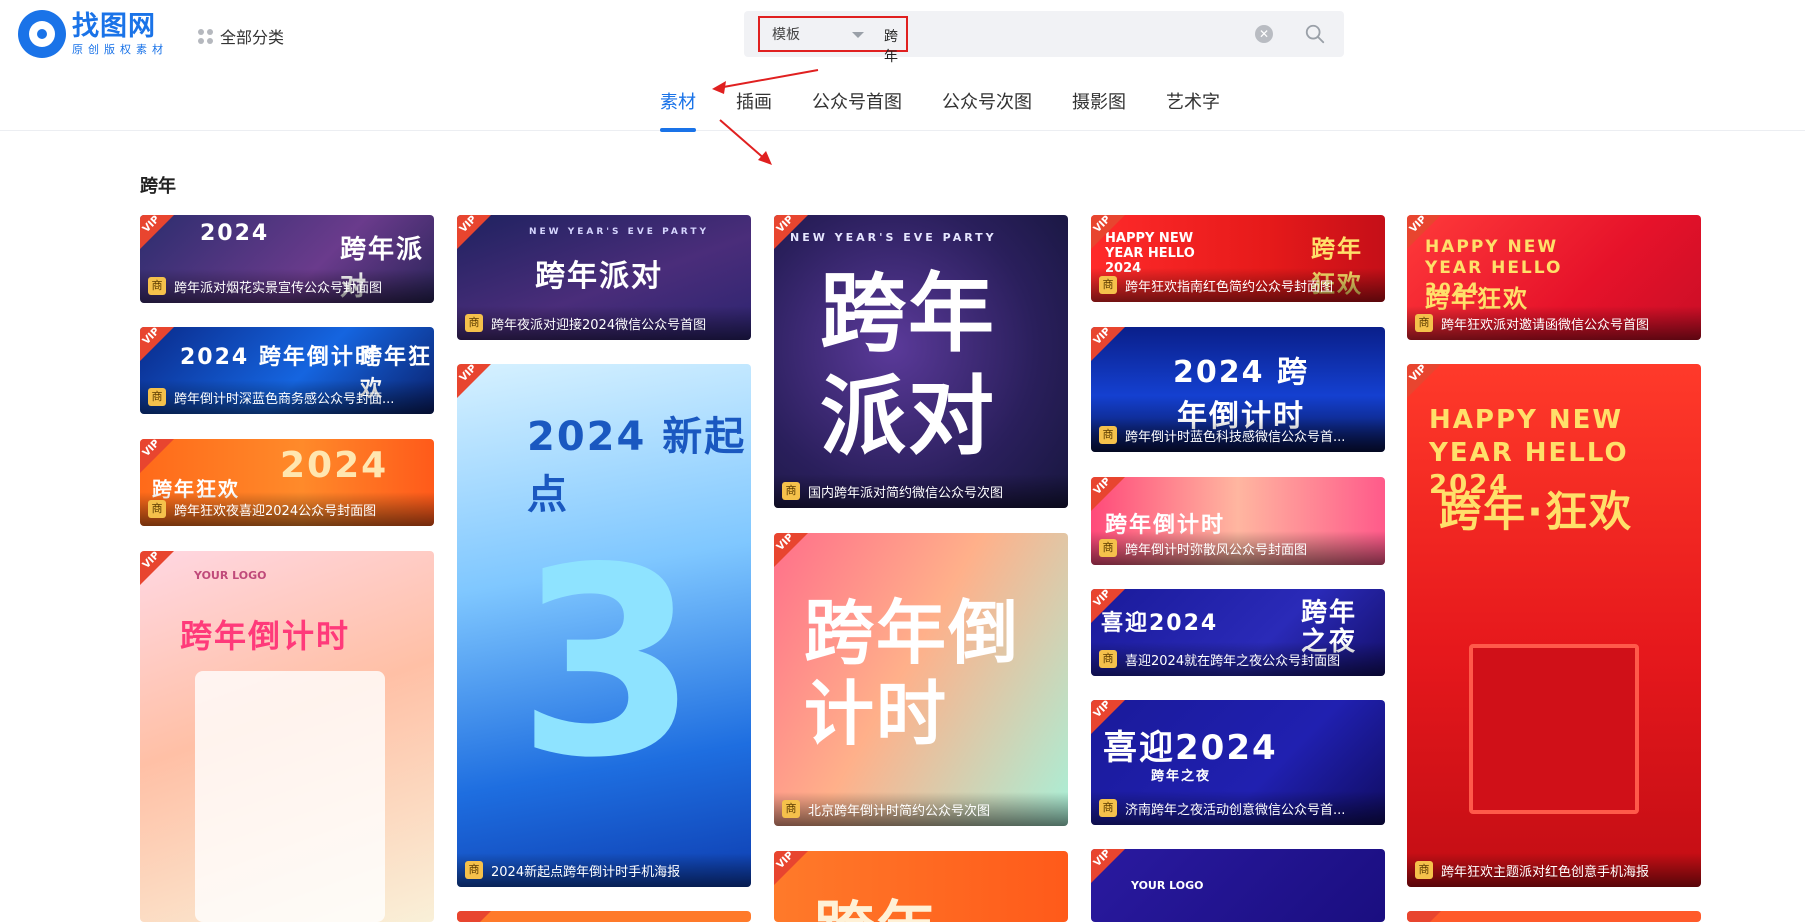 Image resolution: width=1805 pixels, height=922 pixels. I want to click on chevron-down-icon, so click(858, 35).